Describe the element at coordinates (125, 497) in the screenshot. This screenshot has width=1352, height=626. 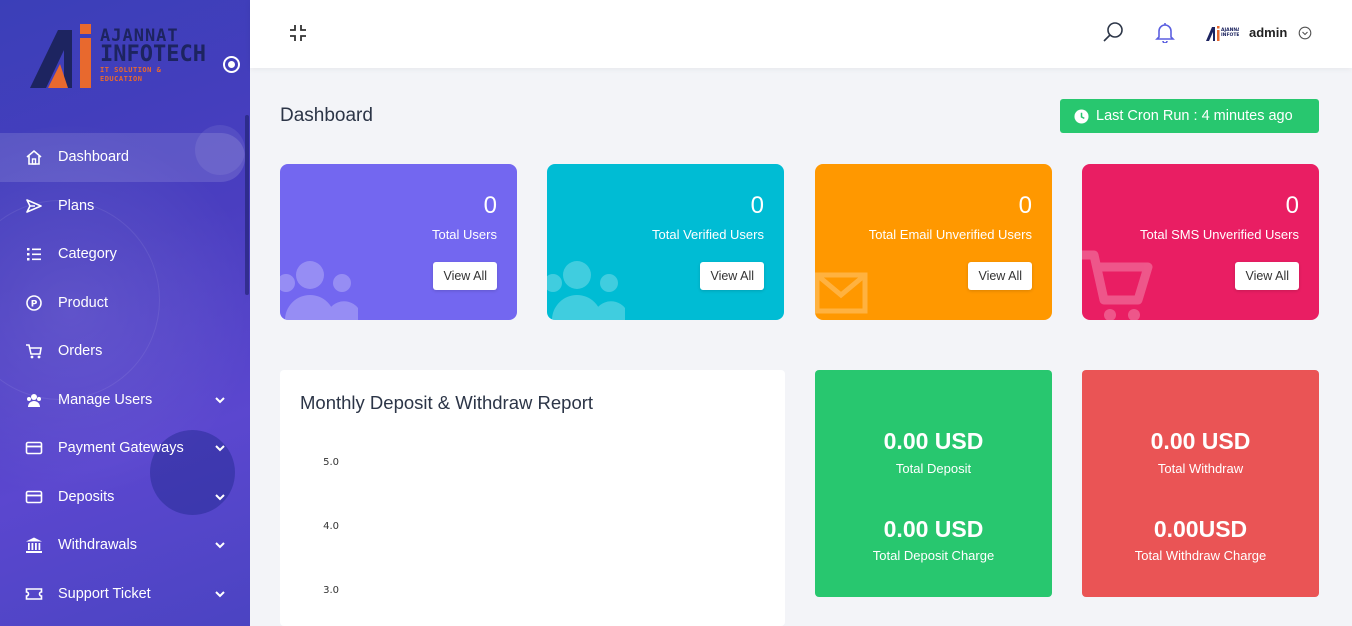
I see `sidebar-item-deposits: Deposits` at that location.